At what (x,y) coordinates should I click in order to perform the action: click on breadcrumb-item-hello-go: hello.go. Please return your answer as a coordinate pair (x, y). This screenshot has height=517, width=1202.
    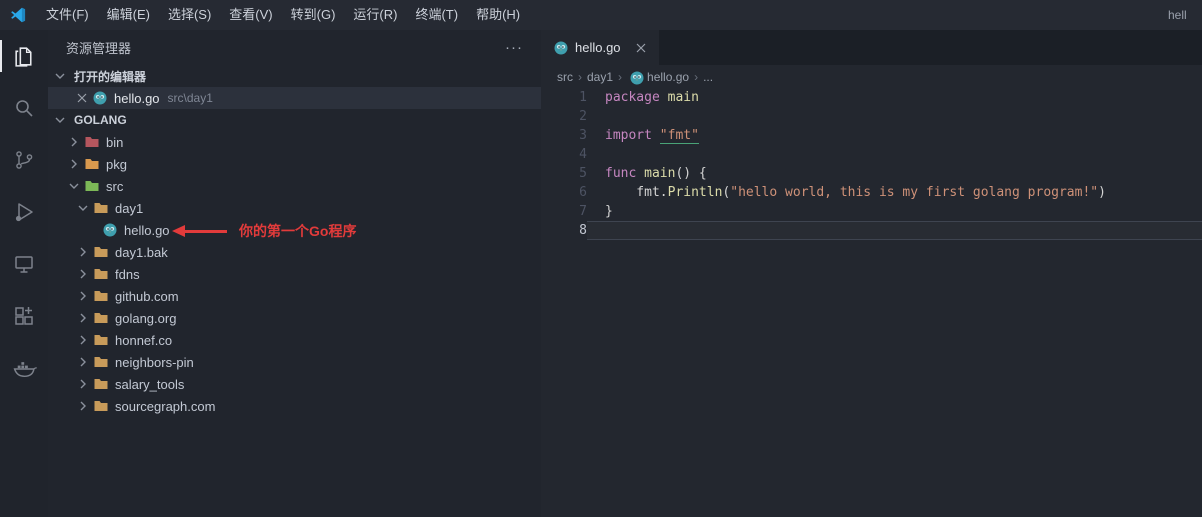
    Looking at the image, I should click on (658, 77).